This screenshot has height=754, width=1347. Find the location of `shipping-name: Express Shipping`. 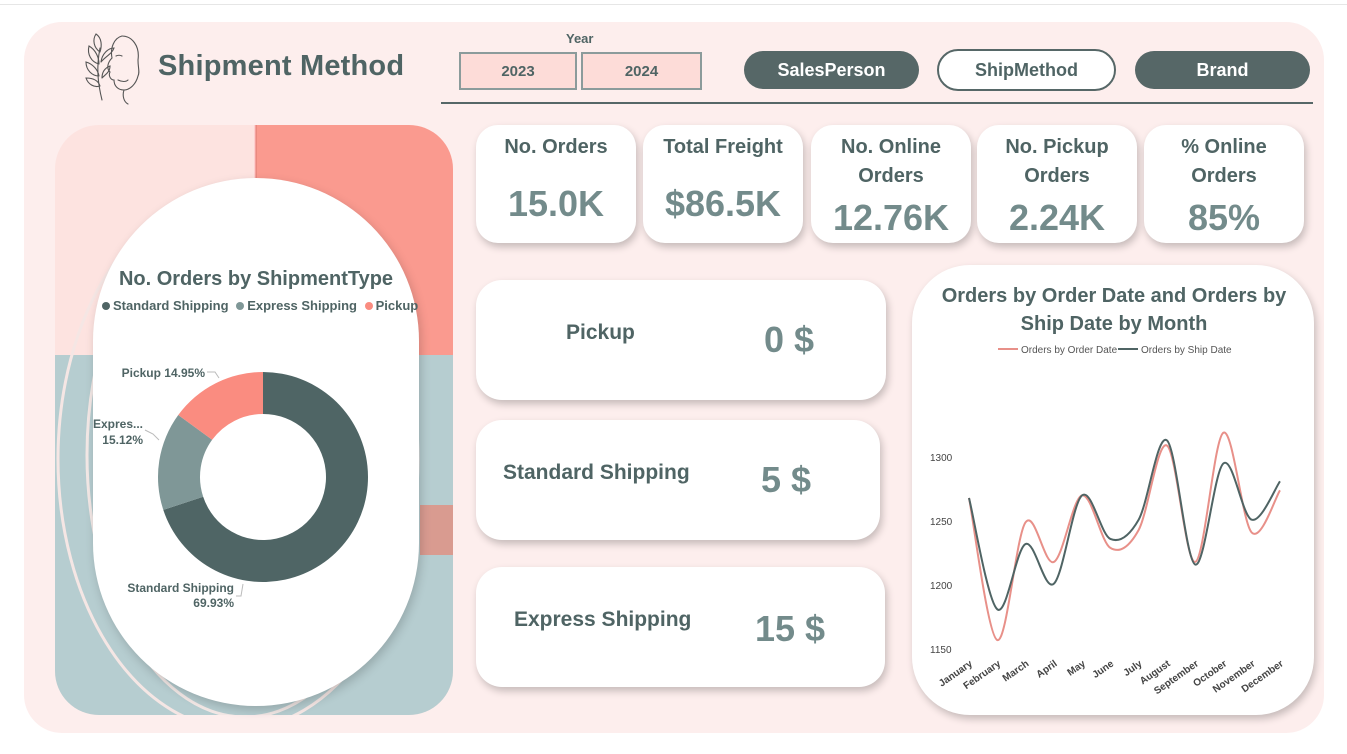

shipping-name: Express Shipping is located at coordinates (603, 619).